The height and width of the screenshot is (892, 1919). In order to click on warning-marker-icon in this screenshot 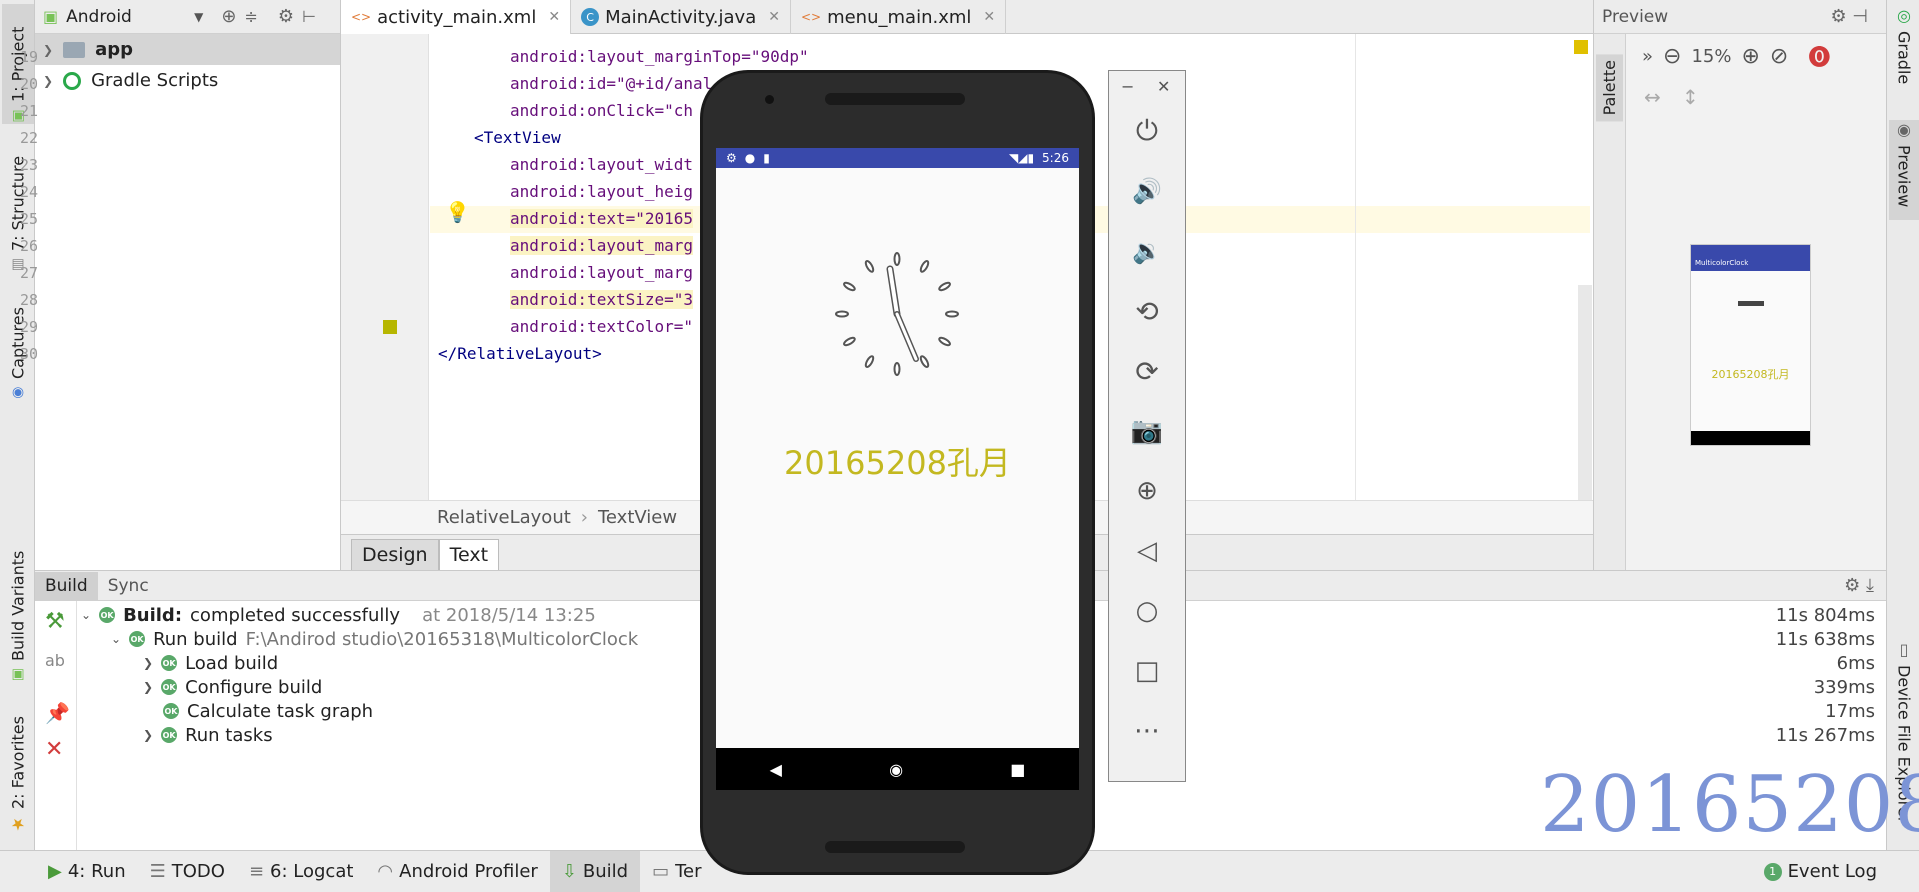, I will do `click(1581, 47)`.